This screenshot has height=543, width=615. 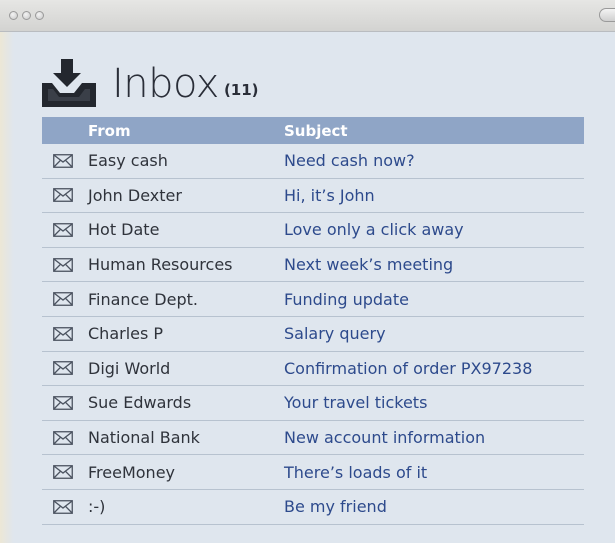 I want to click on message-from: FreeMoney, so click(x=131, y=472).